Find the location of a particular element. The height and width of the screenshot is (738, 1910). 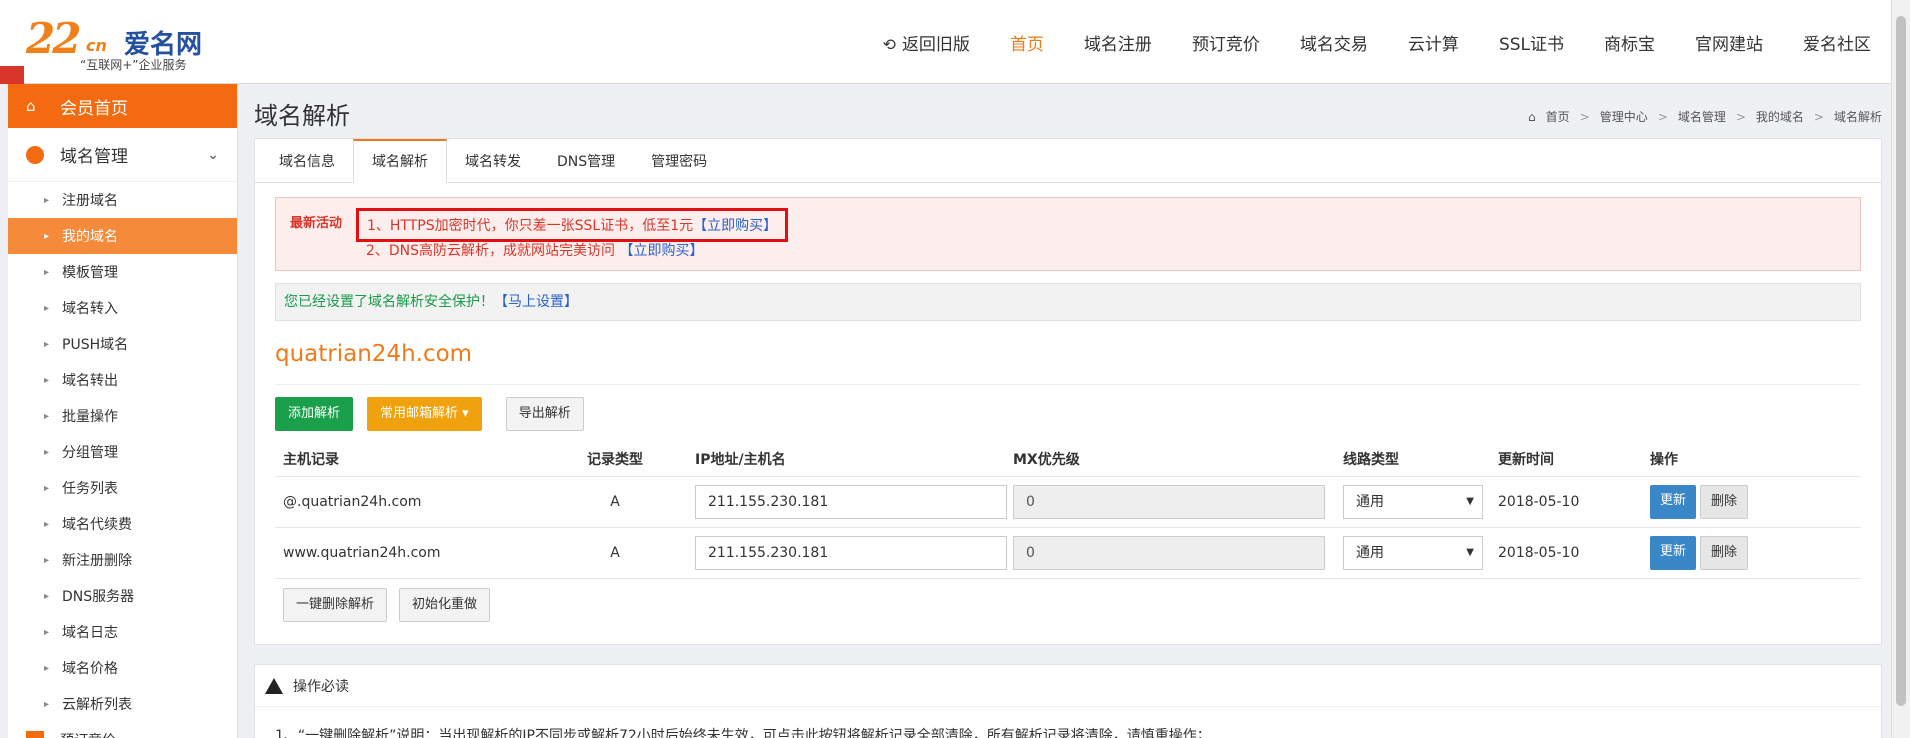

sidebar-item-label: 批量操作 is located at coordinates (90, 417).